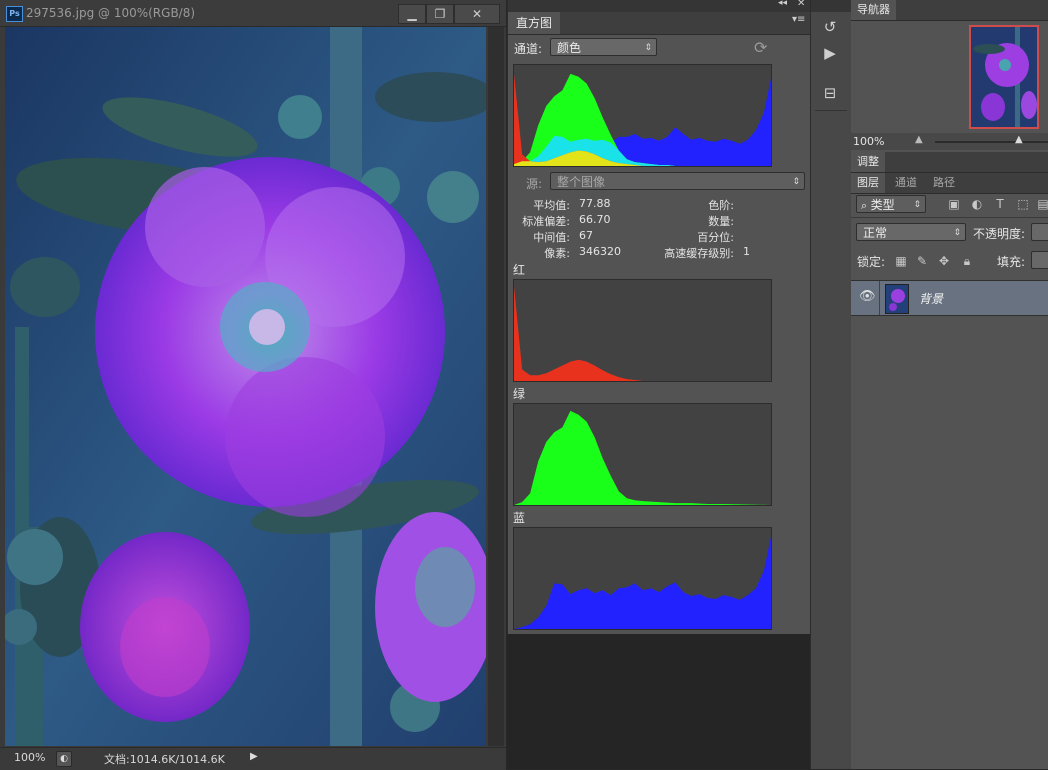 The image size is (1048, 770). Describe the element at coordinates (14, 14) in the screenshot. I see `ps-logo-icon: Ps` at that location.